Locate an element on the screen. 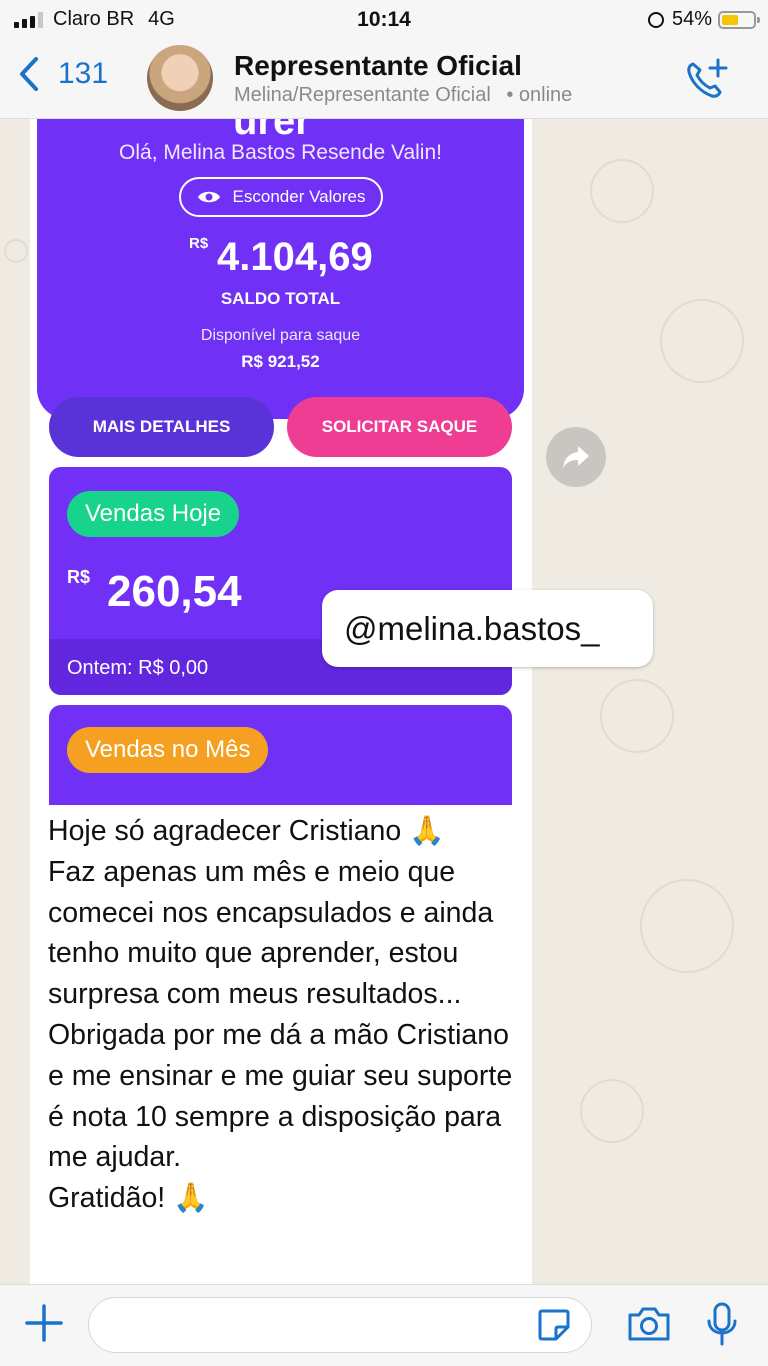  threads-handle: @melina.bastos_ is located at coordinates (472, 628).